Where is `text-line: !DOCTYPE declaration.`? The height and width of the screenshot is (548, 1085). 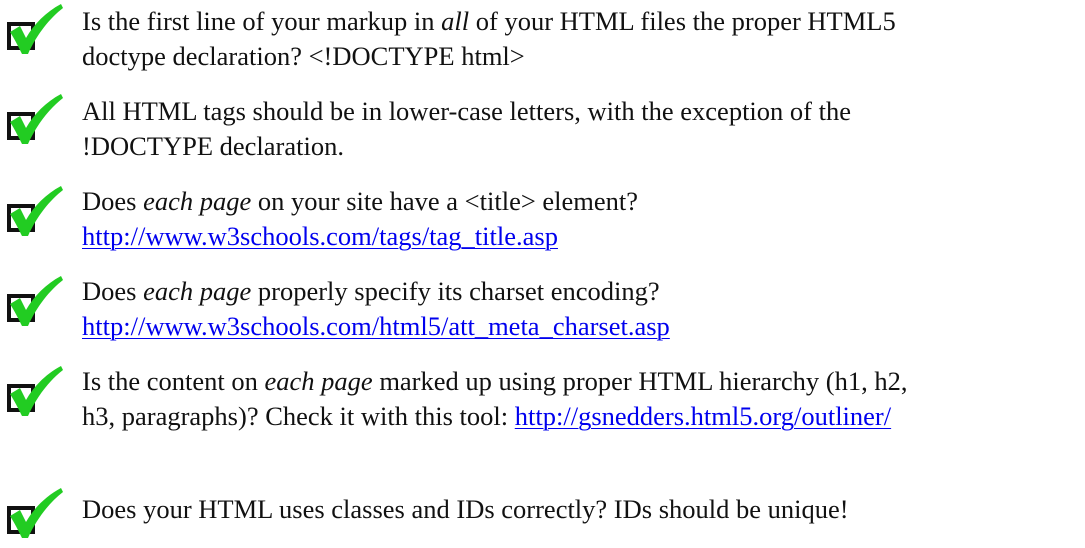 text-line: !DOCTYPE declaration. is located at coordinates (582, 146).